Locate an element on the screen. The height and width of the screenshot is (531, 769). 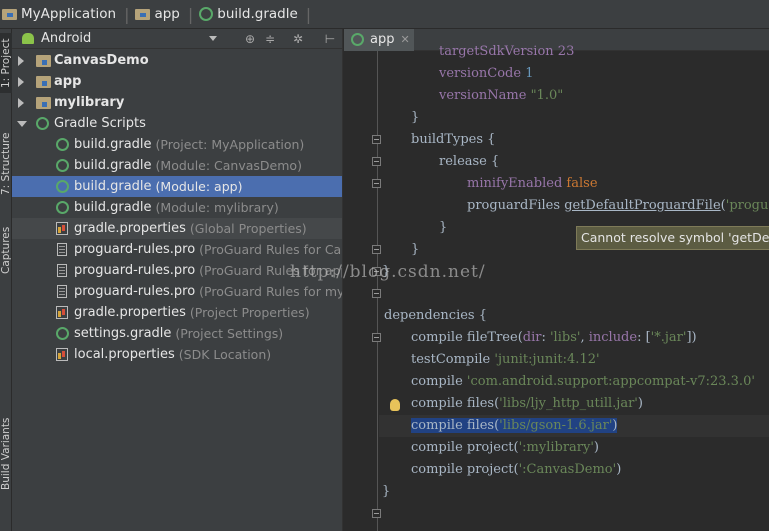
tab-build-variants-label: Build Variants is located at coordinates (6, 454).